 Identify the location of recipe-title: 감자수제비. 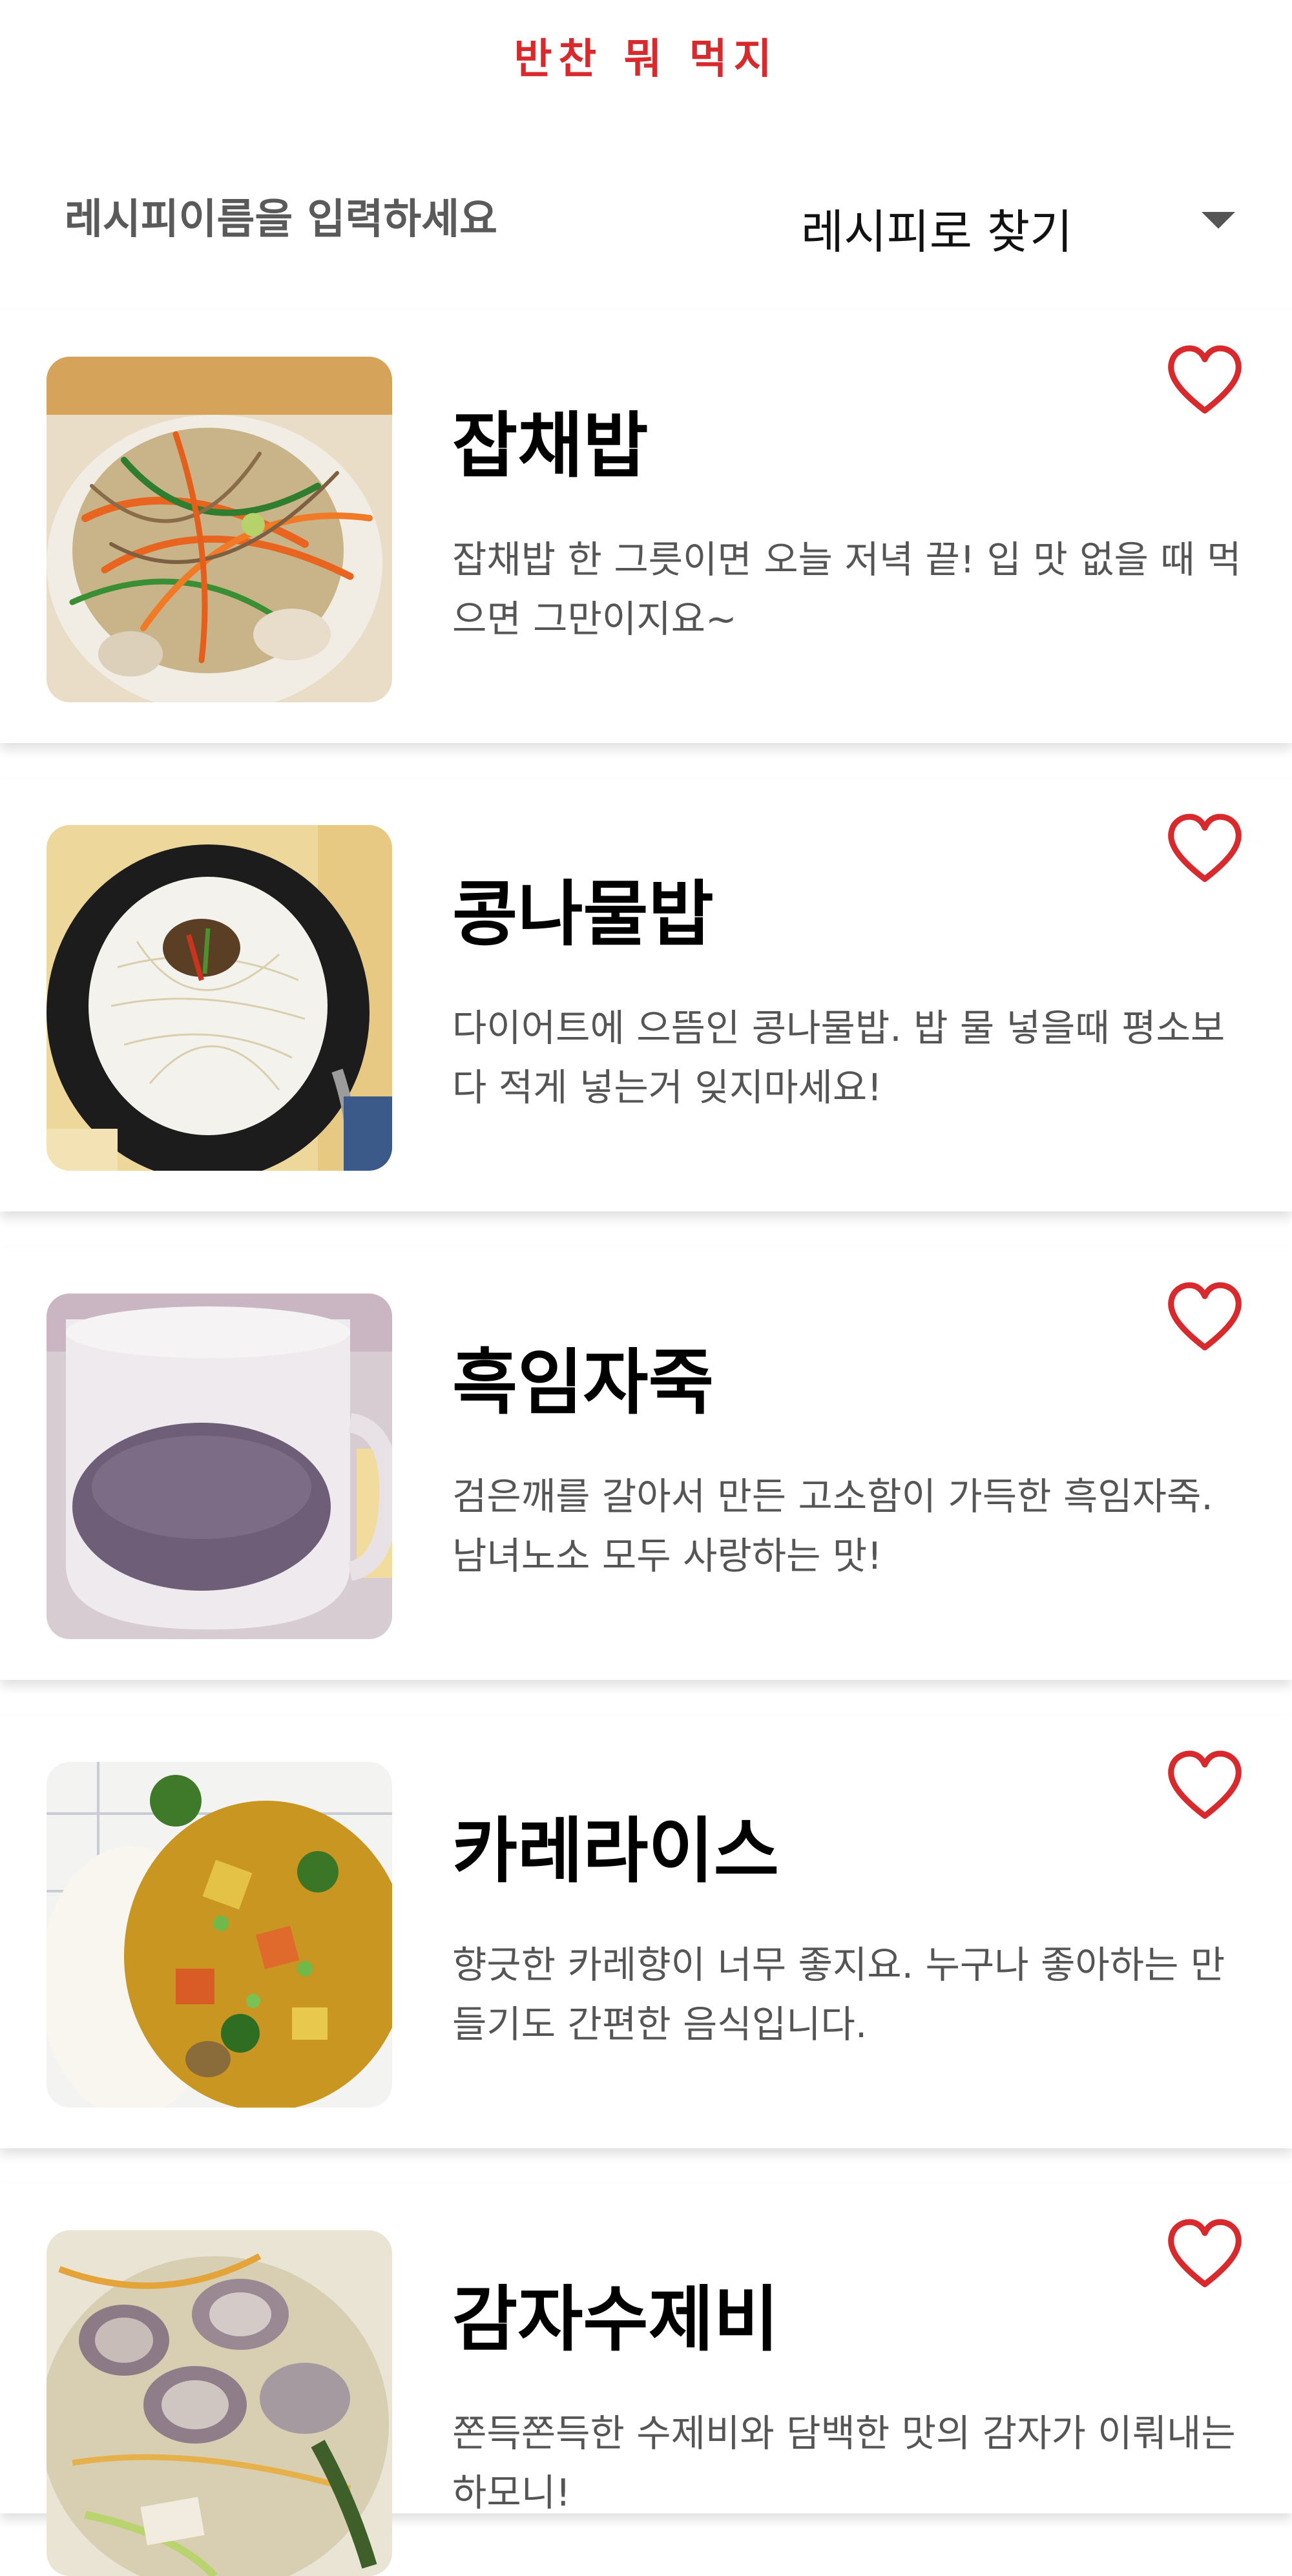
(616, 2319).